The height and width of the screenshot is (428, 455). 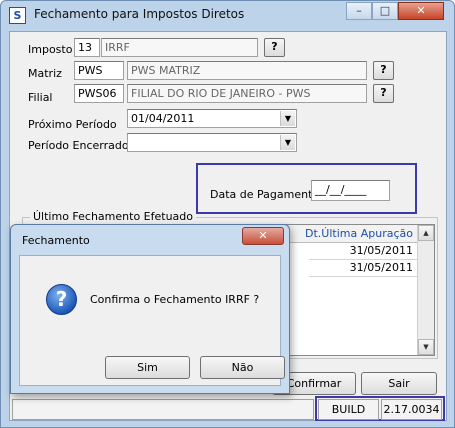 What do you see at coordinates (45, 73) in the screenshot?
I see `matriz-label: Matriz` at bounding box center [45, 73].